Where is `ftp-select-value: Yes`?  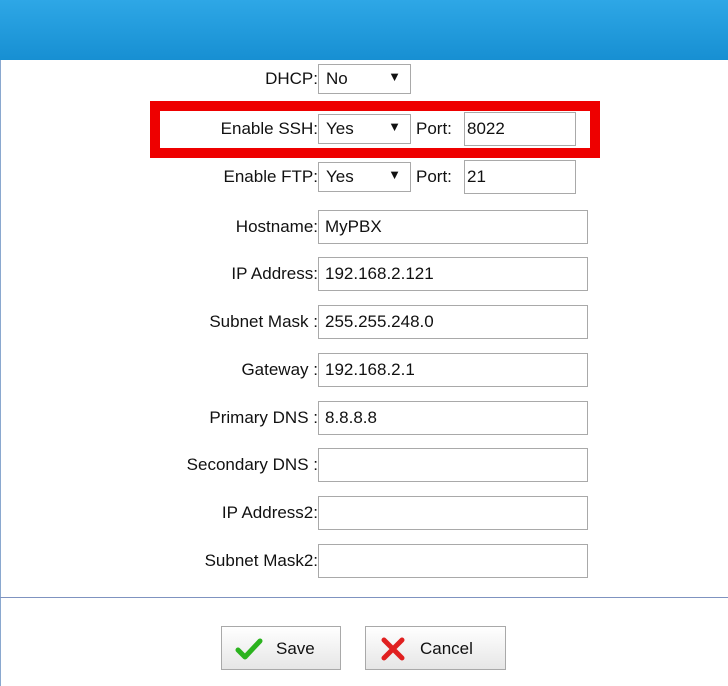
ftp-select-value: Yes is located at coordinates (340, 176).